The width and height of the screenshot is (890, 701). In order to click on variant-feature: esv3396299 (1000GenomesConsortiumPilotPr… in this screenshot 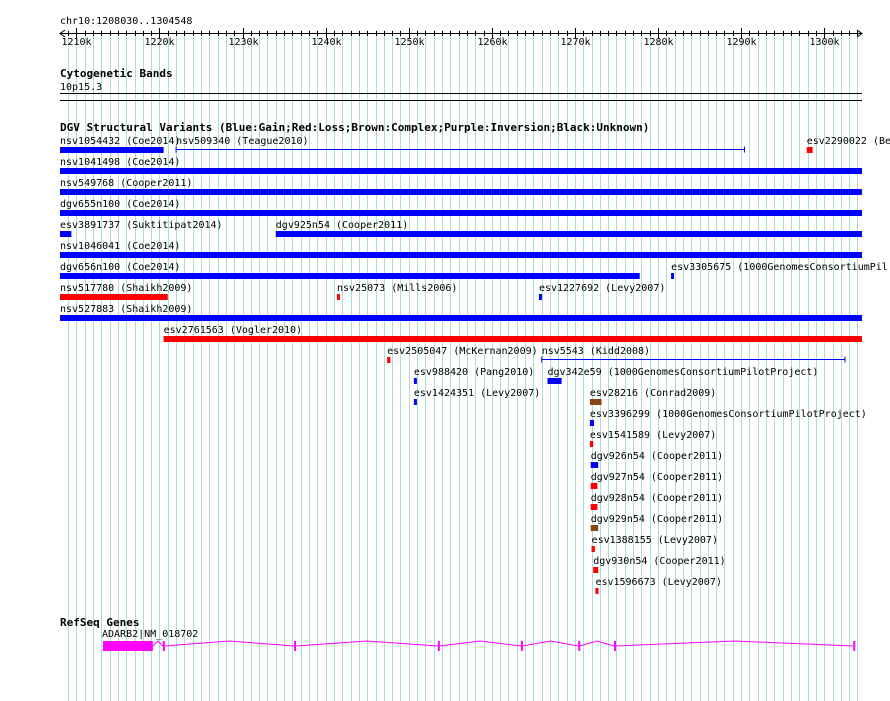, I will do `click(728, 417)`.